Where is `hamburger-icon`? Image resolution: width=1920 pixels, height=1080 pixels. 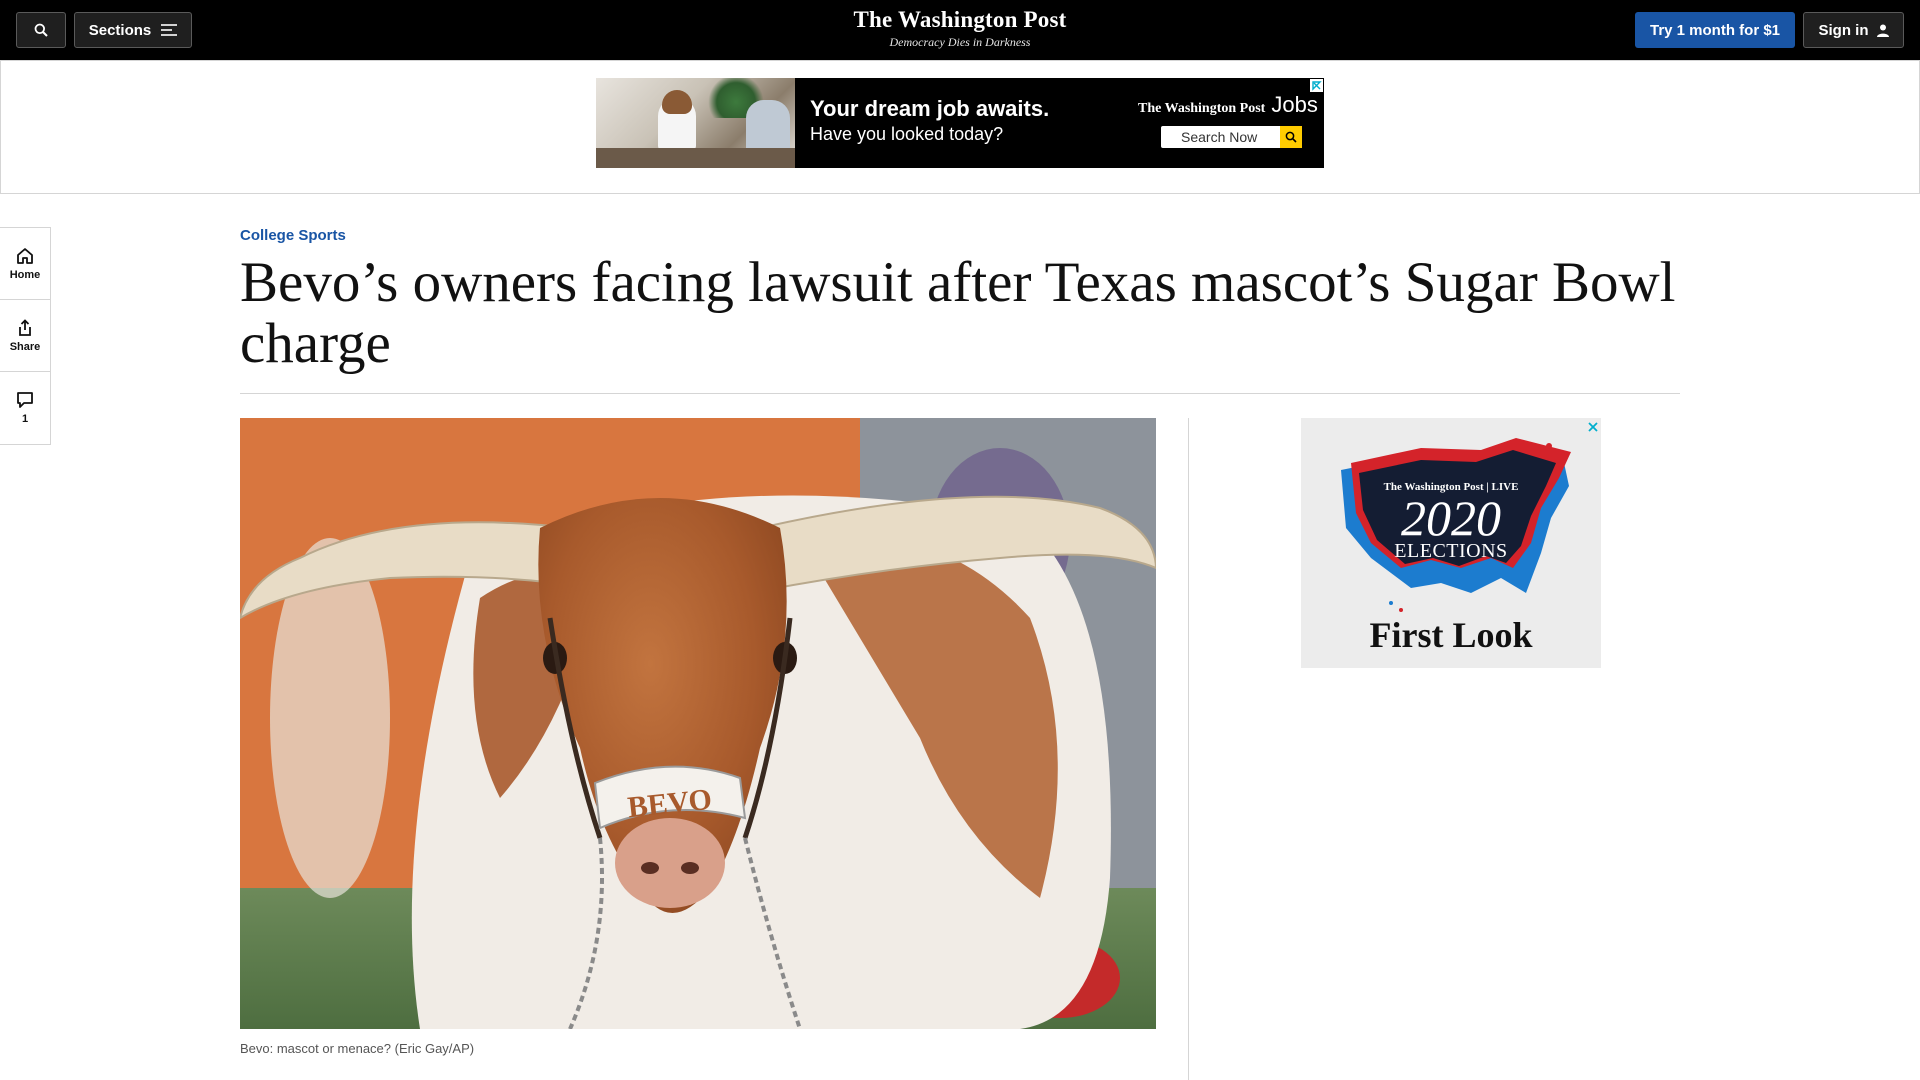 hamburger-icon is located at coordinates (169, 30).